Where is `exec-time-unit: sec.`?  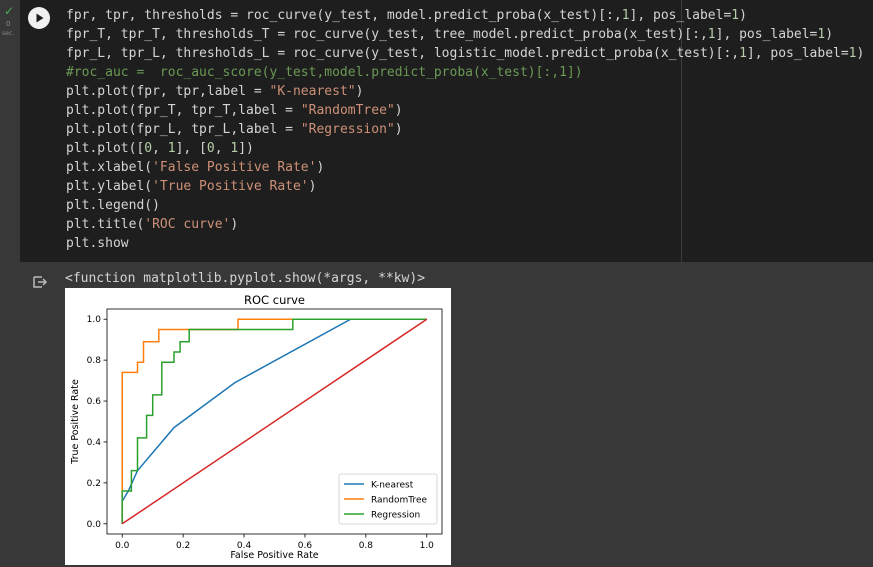
exec-time-unit: sec. is located at coordinates (8, 33).